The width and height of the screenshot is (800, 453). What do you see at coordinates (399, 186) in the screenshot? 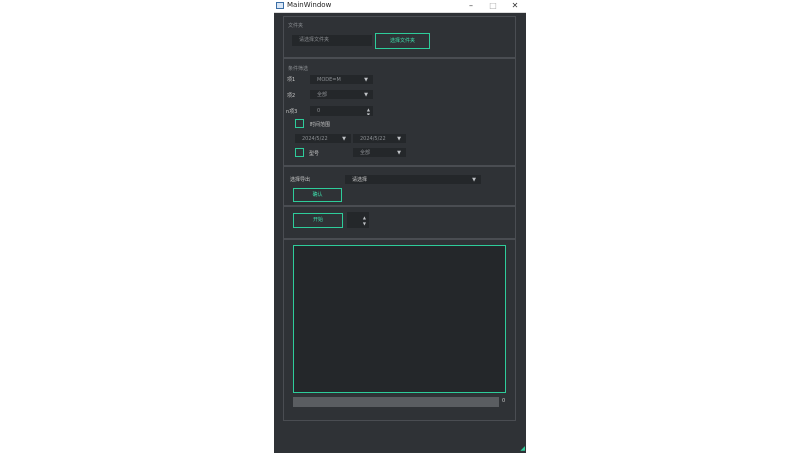
I see `export-group: 选择导出 请选择 ▼ 确认` at bounding box center [399, 186].